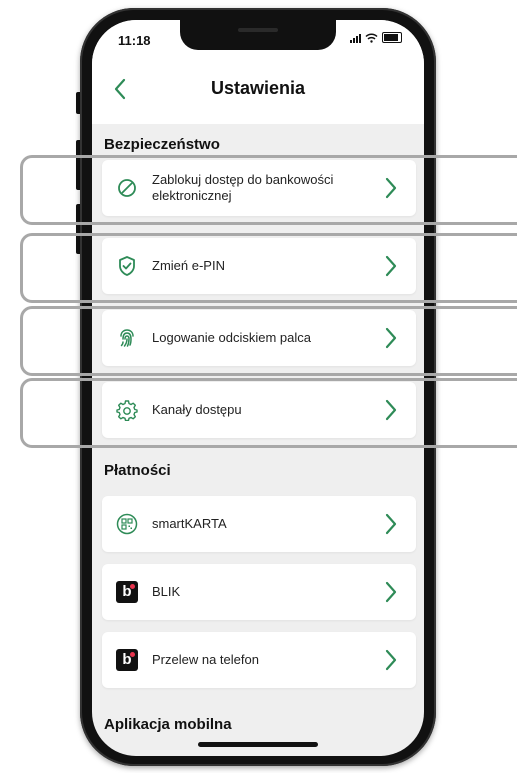 This screenshot has height=773, width=517. Describe the element at coordinates (127, 188) in the screenshot. I see `block-icon` at that location.